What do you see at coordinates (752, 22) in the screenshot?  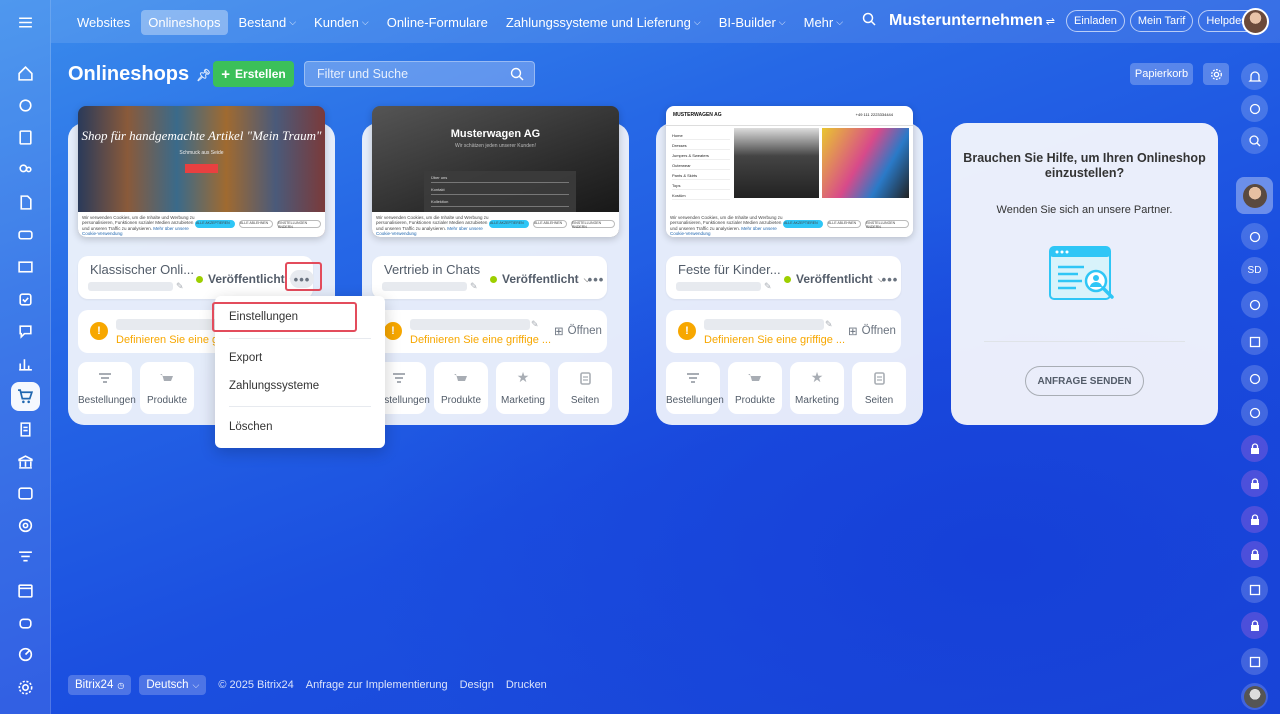 I see `nav-bi-builder: BI-Builder ⌵` at bounding box center [752, 22].